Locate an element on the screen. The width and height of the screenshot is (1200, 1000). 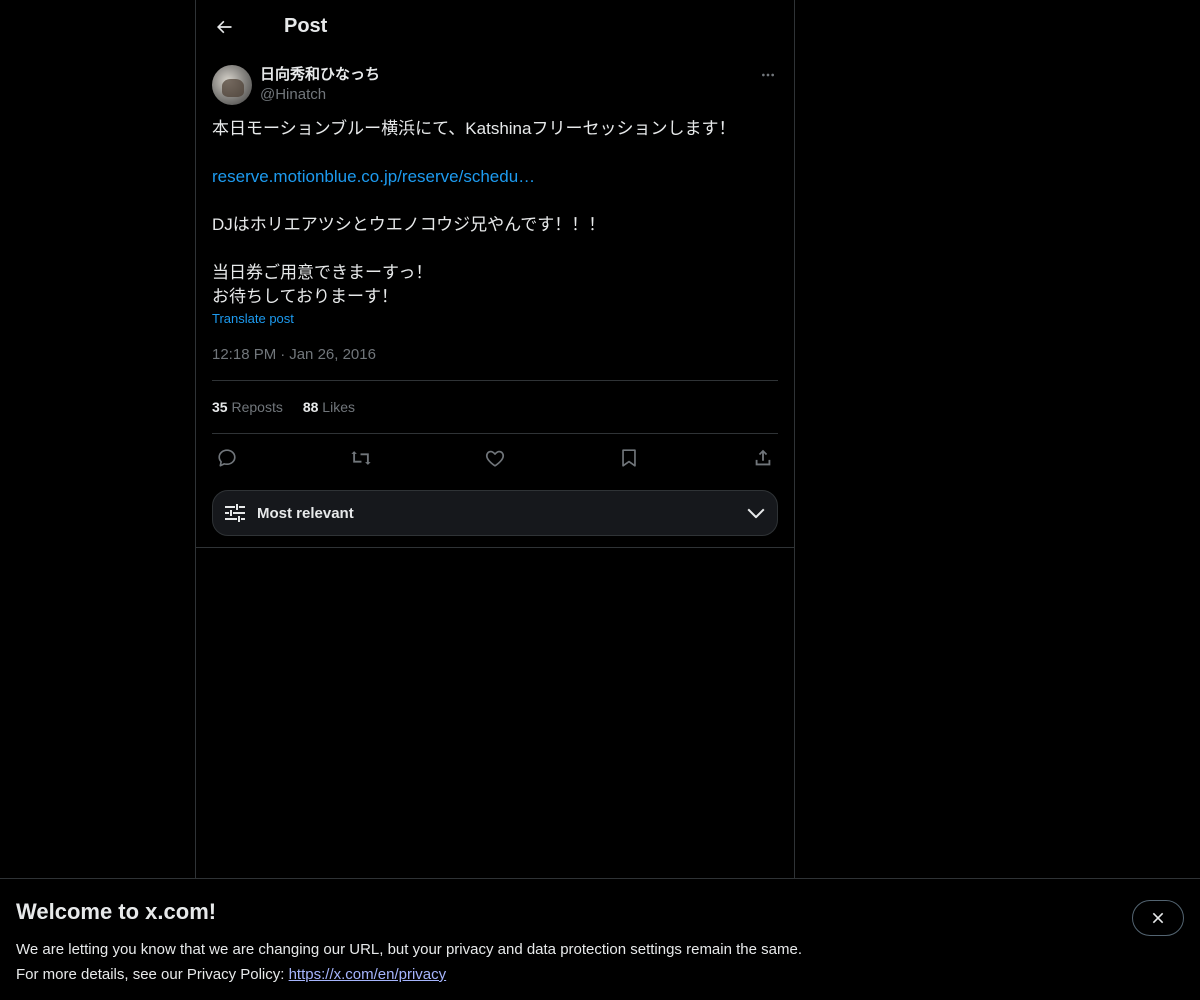
avatar is located at coordinates (232, 85).